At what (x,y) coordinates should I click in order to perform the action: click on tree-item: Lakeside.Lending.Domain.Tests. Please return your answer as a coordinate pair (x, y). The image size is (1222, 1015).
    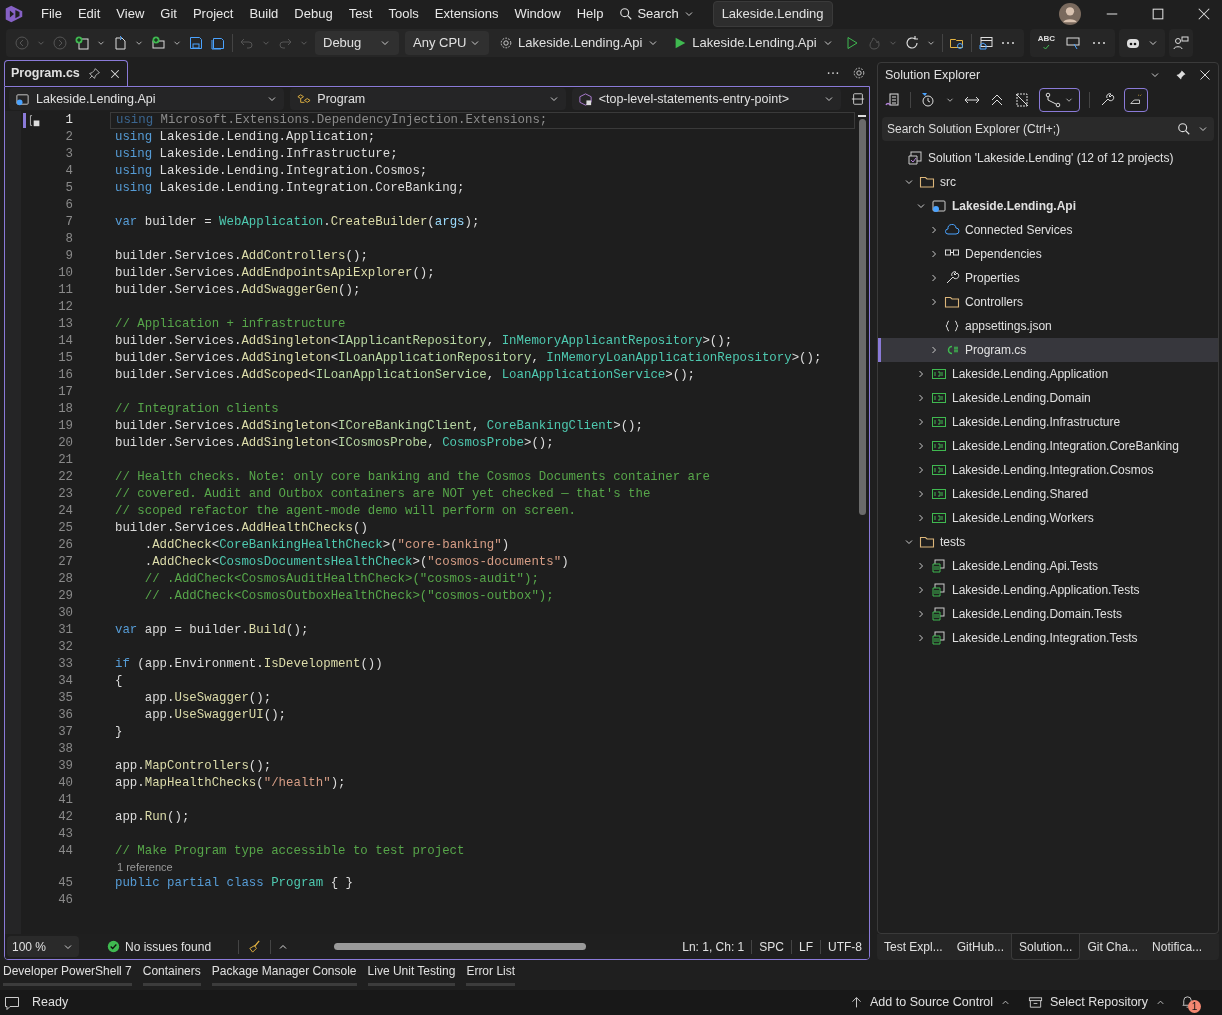
    Looking at the image, I should click on (1048, 614).